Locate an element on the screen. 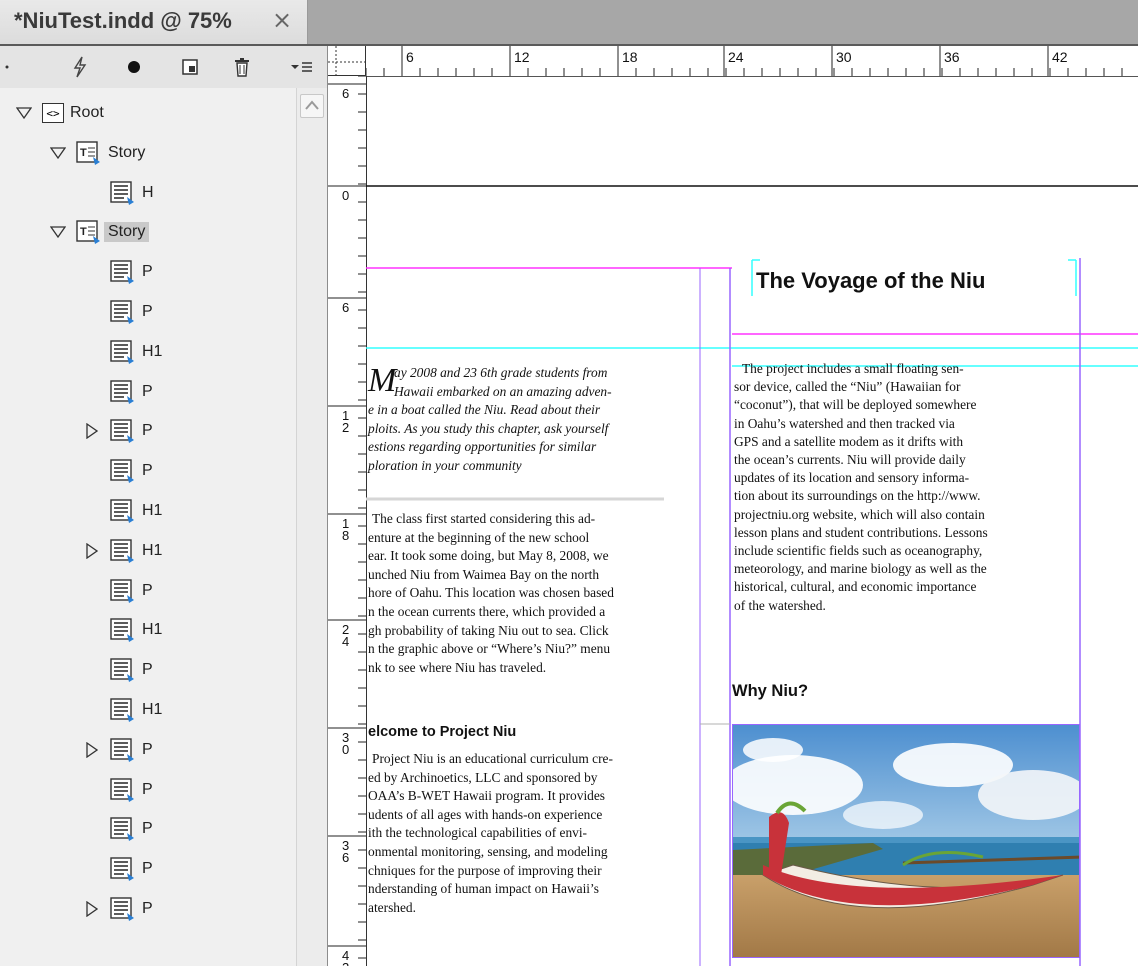 This screenshot has height=966, width=1138. tree-row: <> Root is located at coordinates (59, 113).